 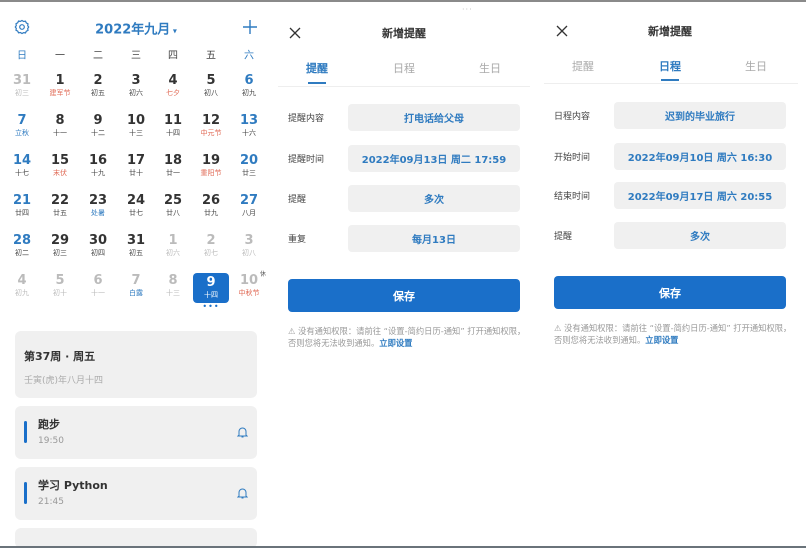 I want to click on calendar-day: 13 十六, so click(x=249, y=125).